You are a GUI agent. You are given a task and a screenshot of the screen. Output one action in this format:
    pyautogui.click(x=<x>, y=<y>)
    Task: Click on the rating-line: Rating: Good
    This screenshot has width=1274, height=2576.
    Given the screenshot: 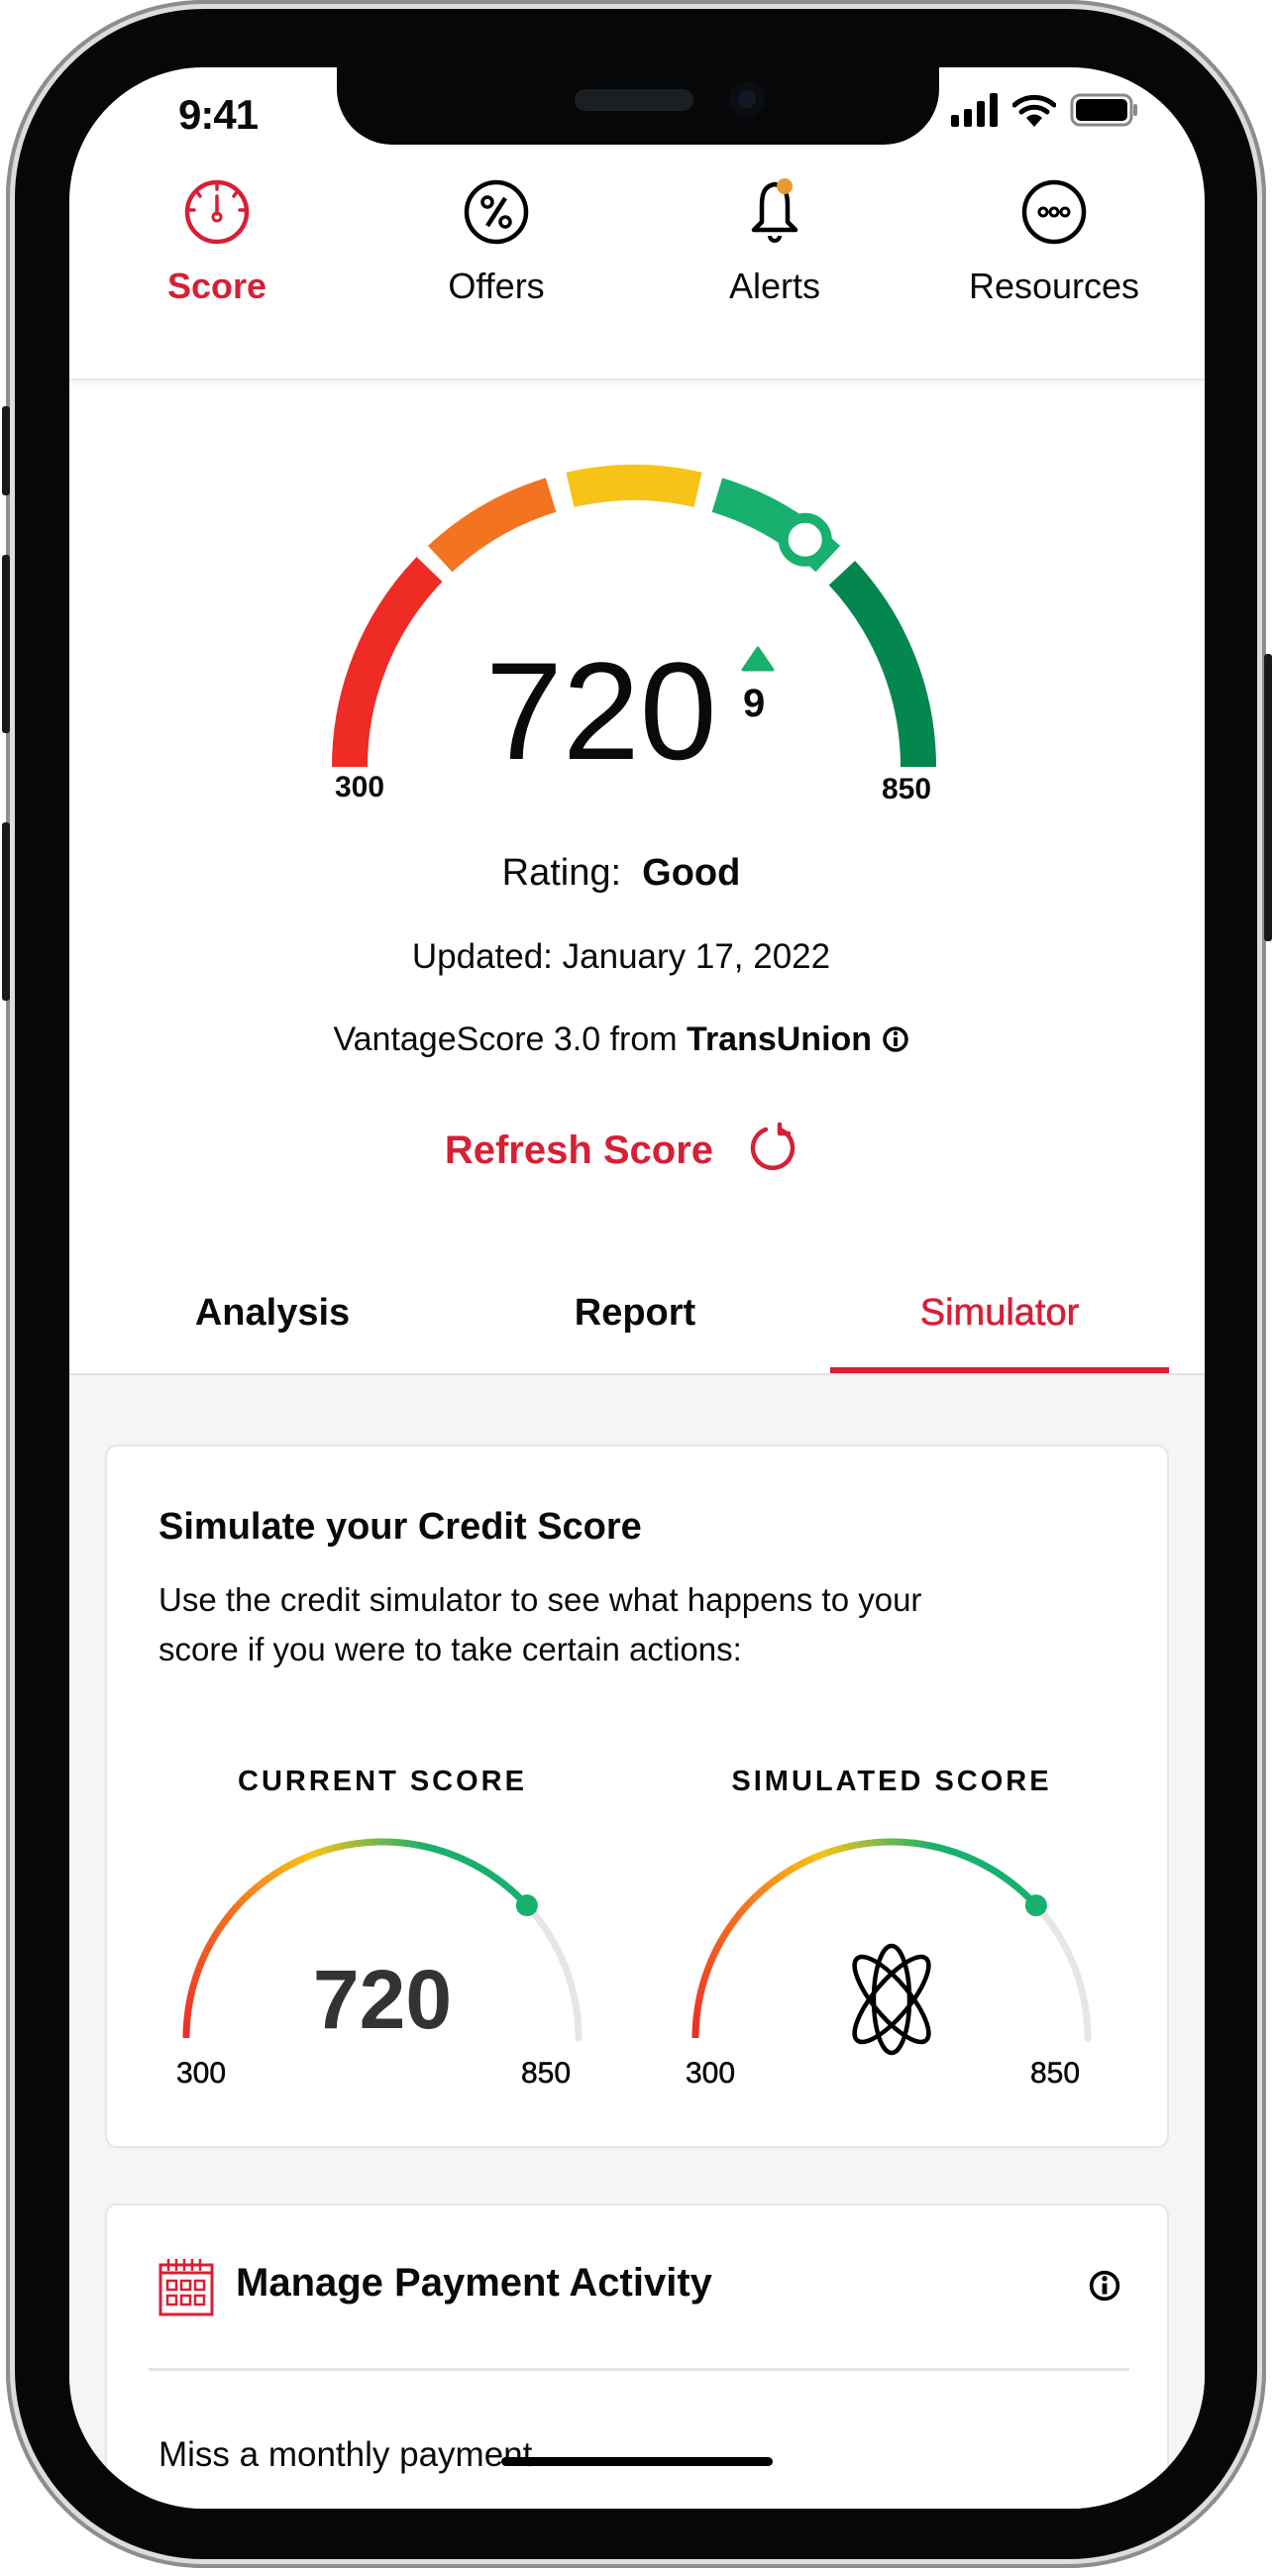 What is the action you would take?
    pyautogui.click(x=629, y=873)
    